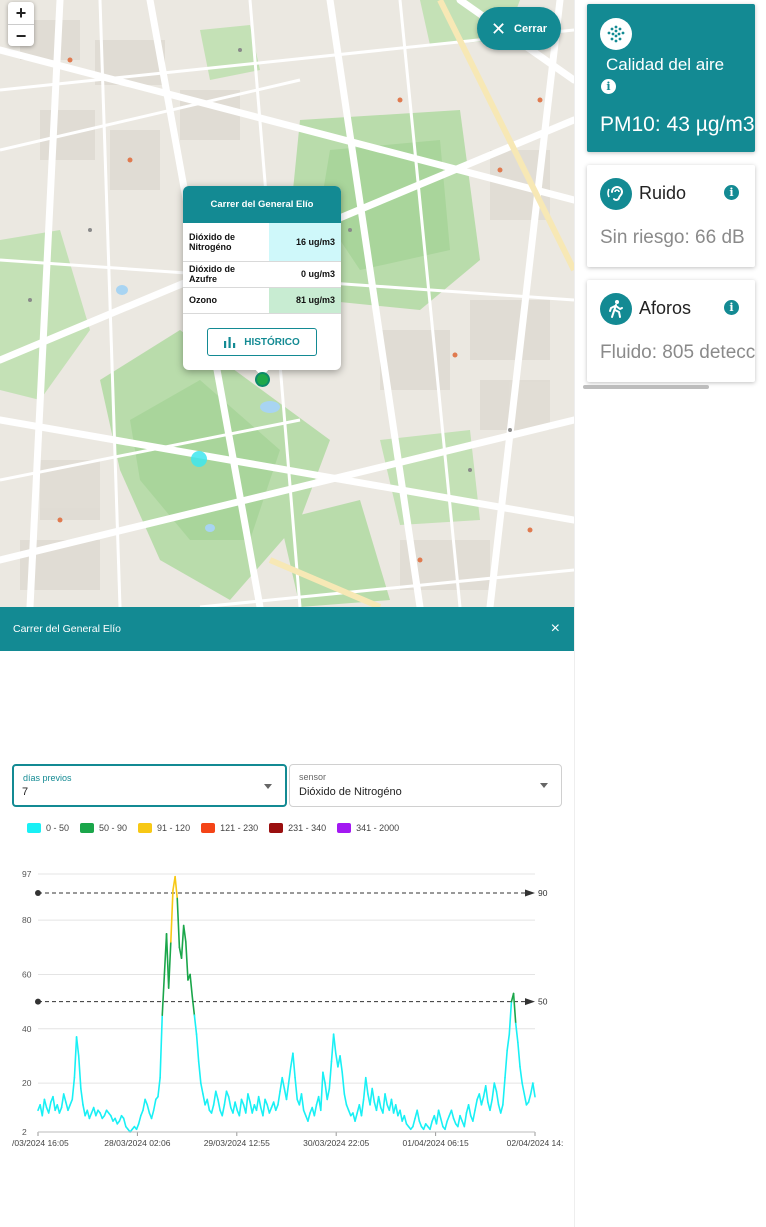 This screenshot has height=1227, width=766. Describe the element at coordinates (21, 13) in the screenshot. I see `zoom-in-button: +` at that location.